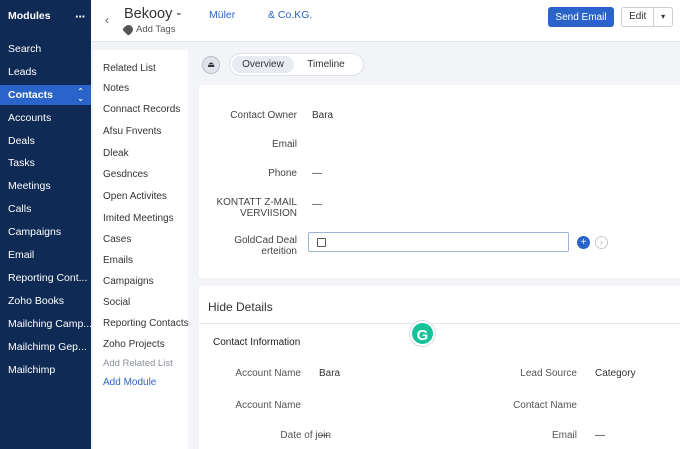 This screenshot has width=680, height=449. I want to click on kontatt-label-line2: VERVIISION, so click(268, 213).